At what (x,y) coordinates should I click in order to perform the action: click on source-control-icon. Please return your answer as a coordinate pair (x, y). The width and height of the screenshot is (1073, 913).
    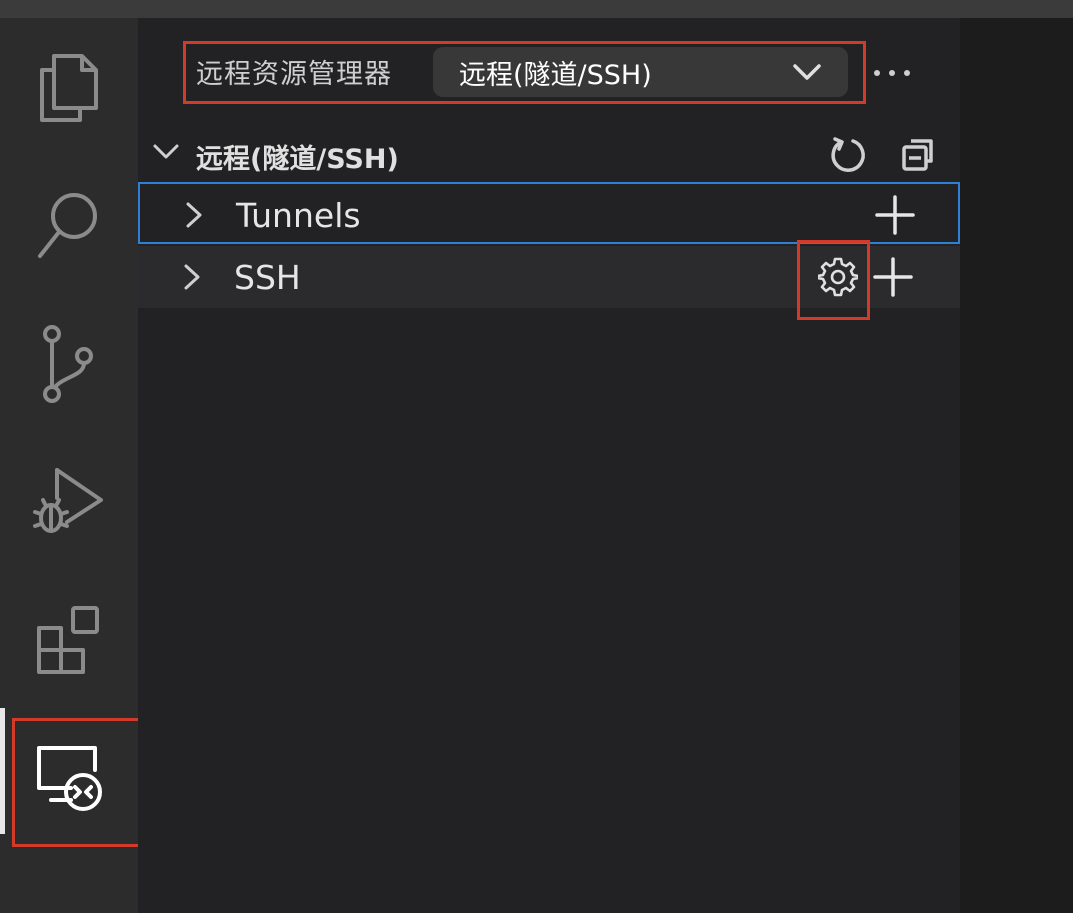
    Looking at the image, I should click on (68, 364).